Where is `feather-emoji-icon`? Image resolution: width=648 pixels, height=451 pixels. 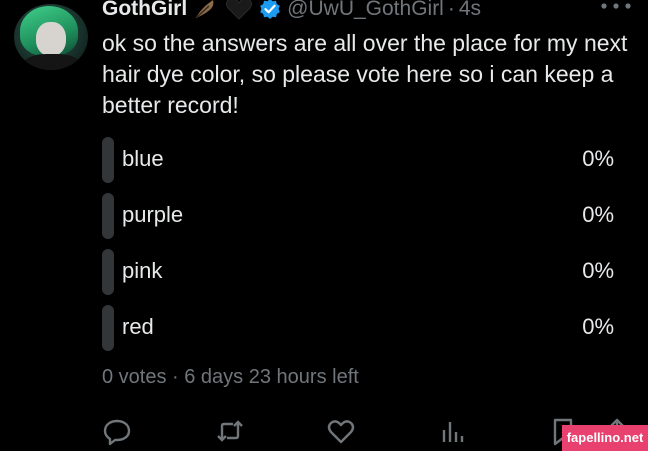 feather-emoji-icon is located at coordinates (206, 10).